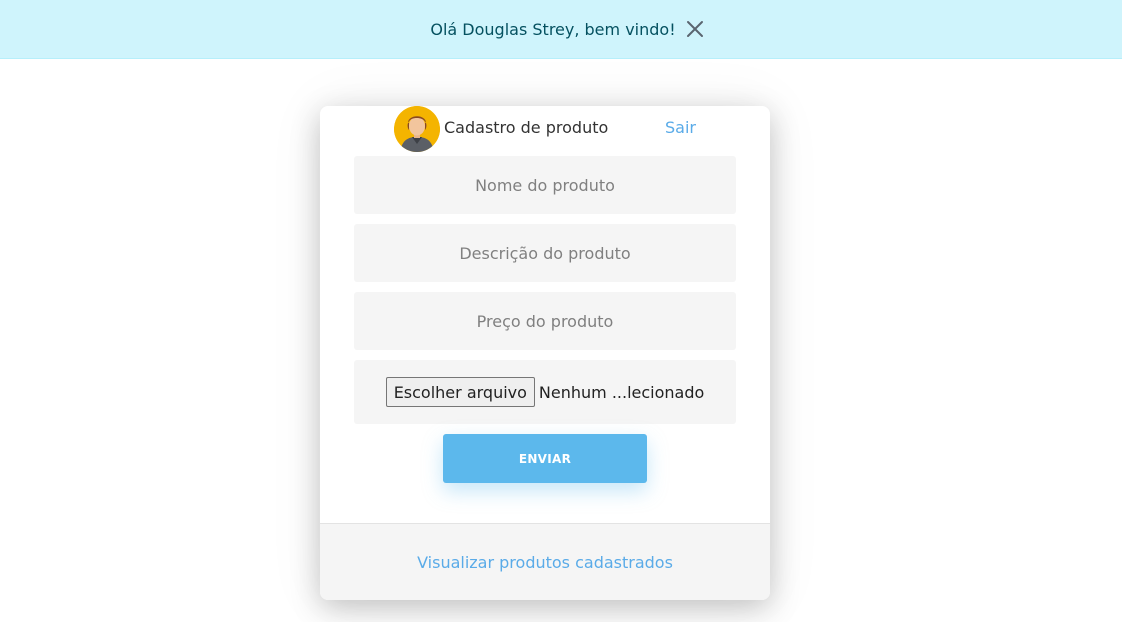  What do you see at coordinates (621, 392) in the screenshot?
I see `file-status: Nenhum ...lecionado` at bounding box center [621, 392].